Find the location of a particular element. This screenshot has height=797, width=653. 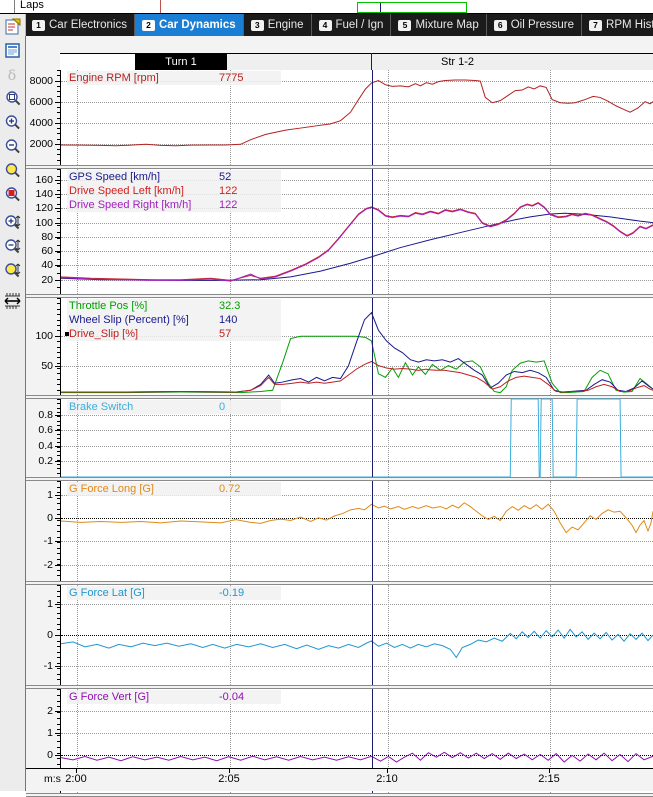

zoom-area-icon is located at coordinates (12, 194).